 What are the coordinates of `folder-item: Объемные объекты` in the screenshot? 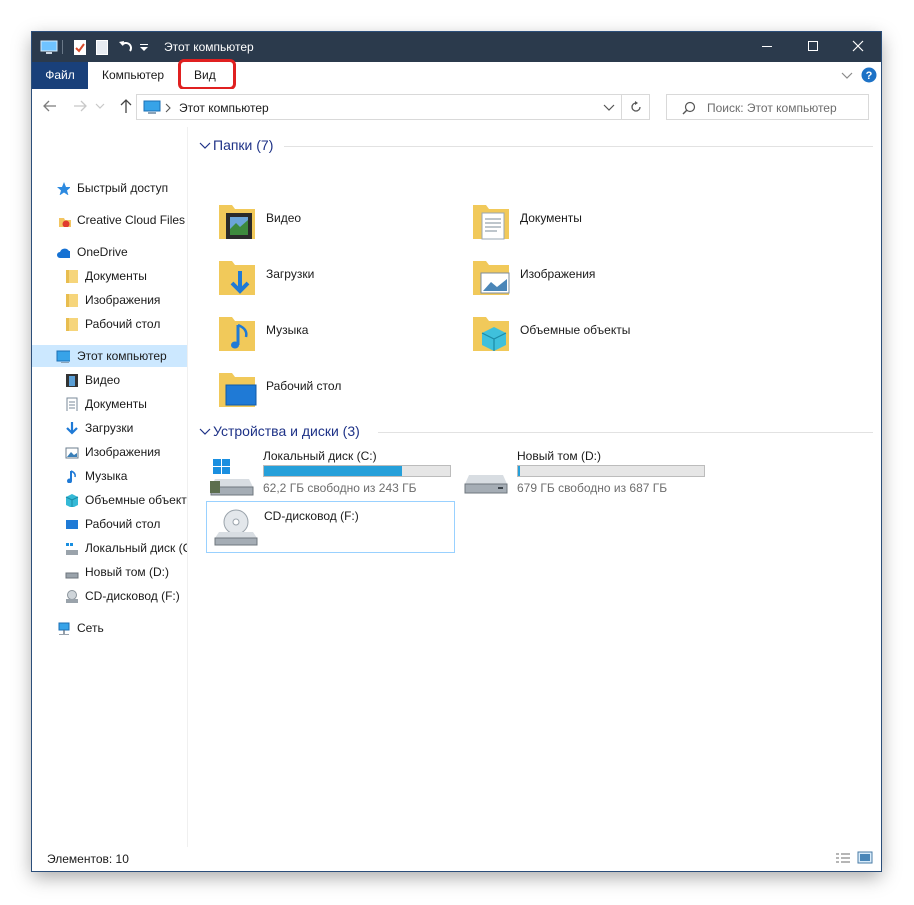 It's located at (590, 337).